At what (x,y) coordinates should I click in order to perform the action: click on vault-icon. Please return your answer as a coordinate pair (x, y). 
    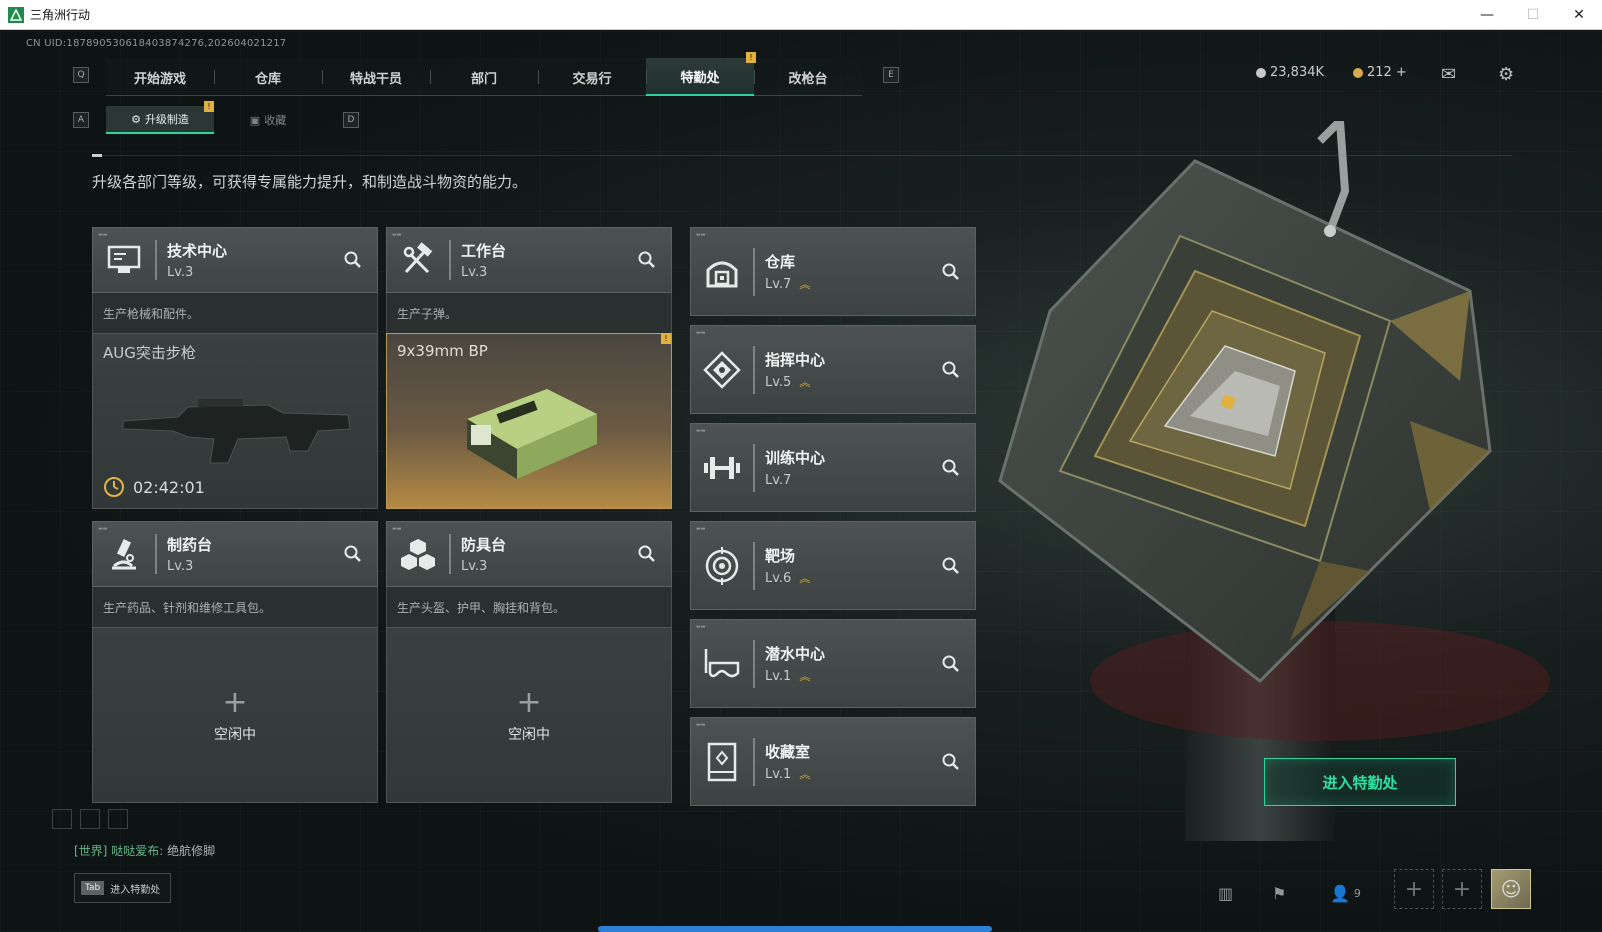
    Looking at the image, I should click on (722, 271).